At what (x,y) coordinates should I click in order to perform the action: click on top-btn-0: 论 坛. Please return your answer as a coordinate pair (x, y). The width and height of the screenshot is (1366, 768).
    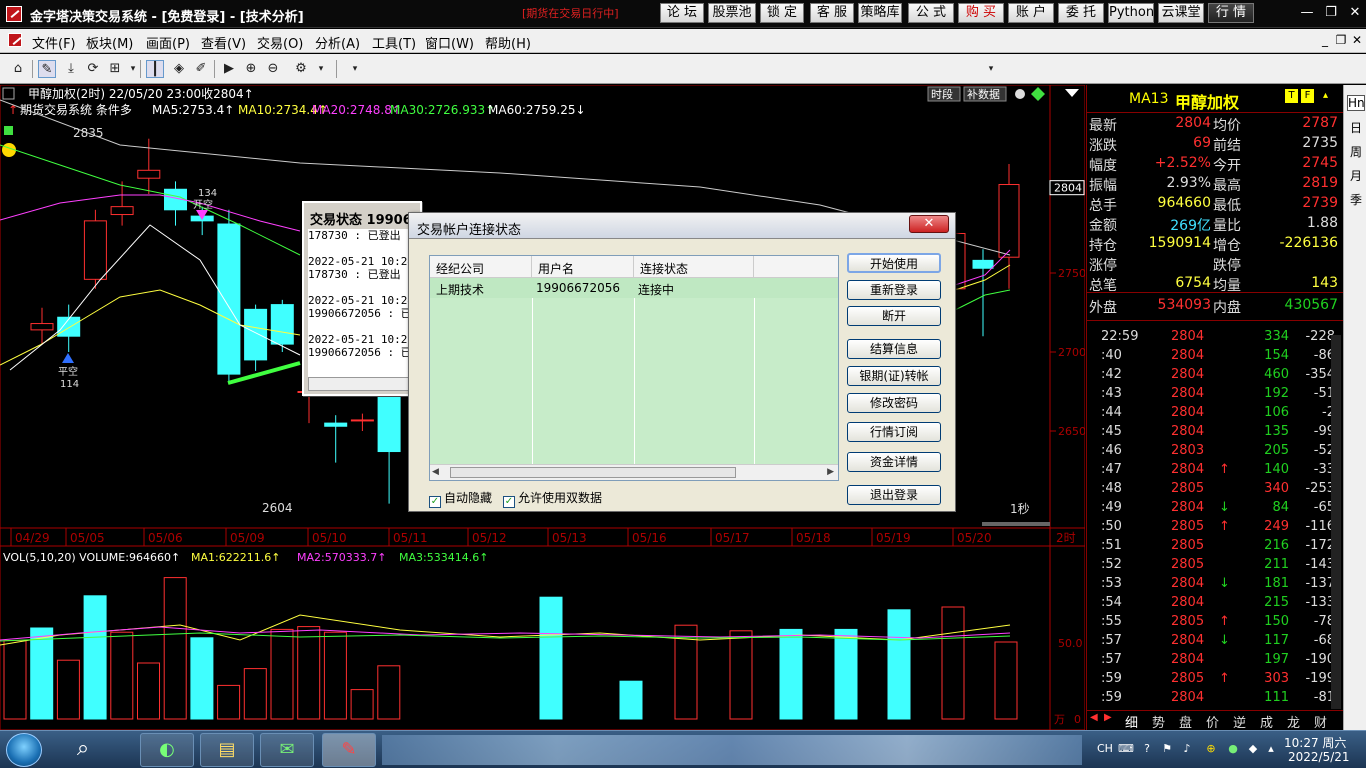
    Looking at the image, I should click on (682, 13).